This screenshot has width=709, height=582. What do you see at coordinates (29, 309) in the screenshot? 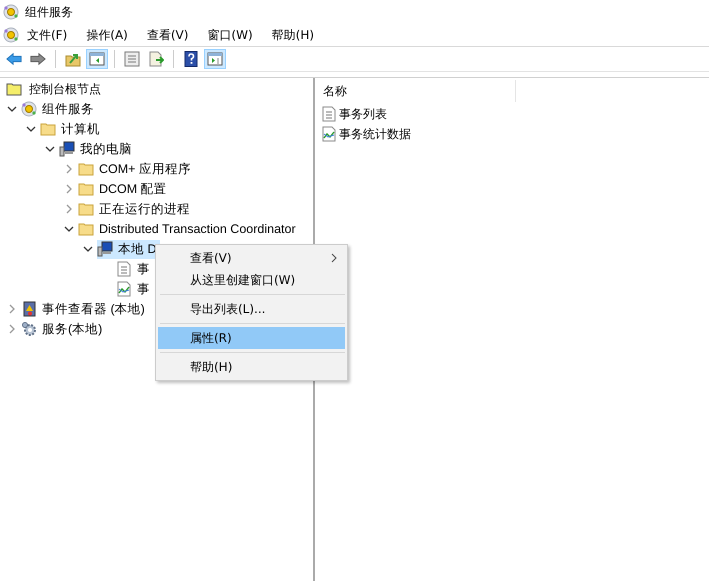
I see `event-log-icon` at bounding box center [29, 309].